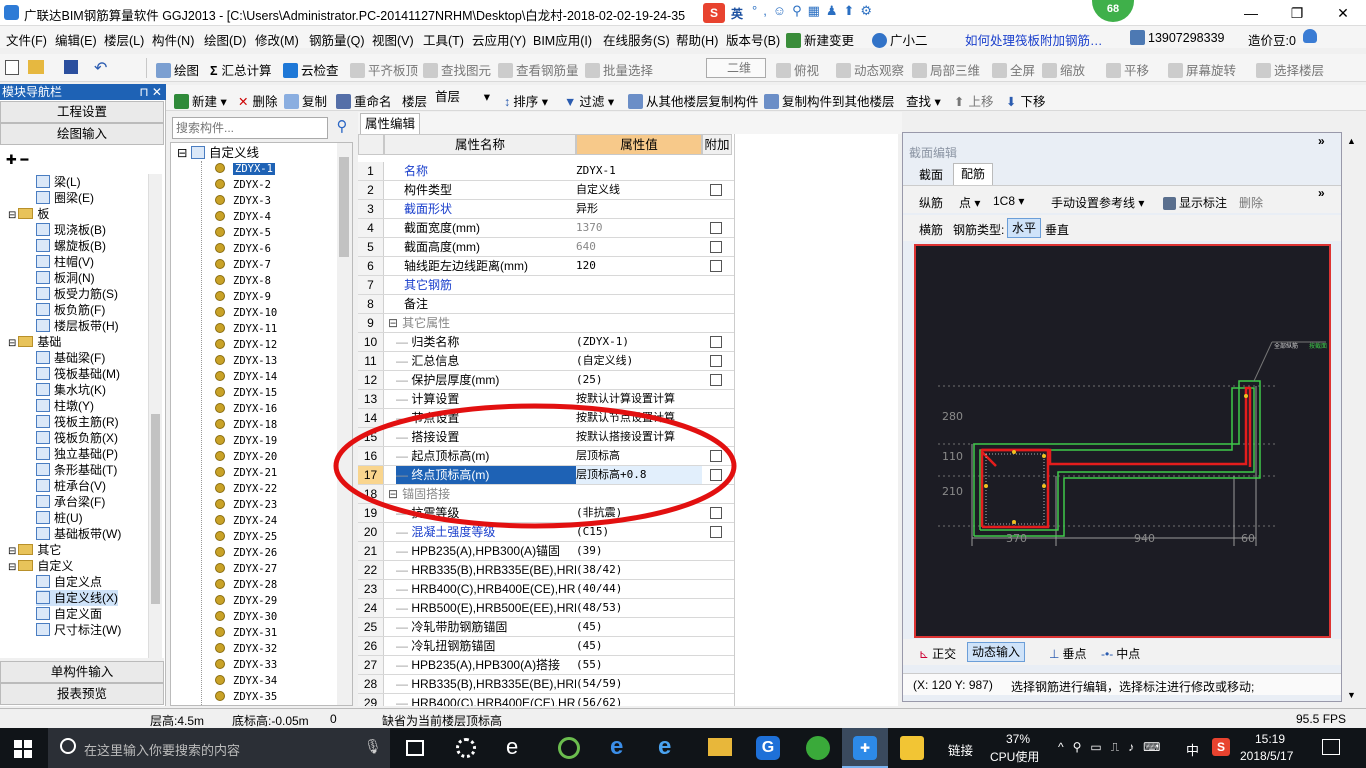  I want to click on menu-floor: 楼层(L), so click(124, 39).